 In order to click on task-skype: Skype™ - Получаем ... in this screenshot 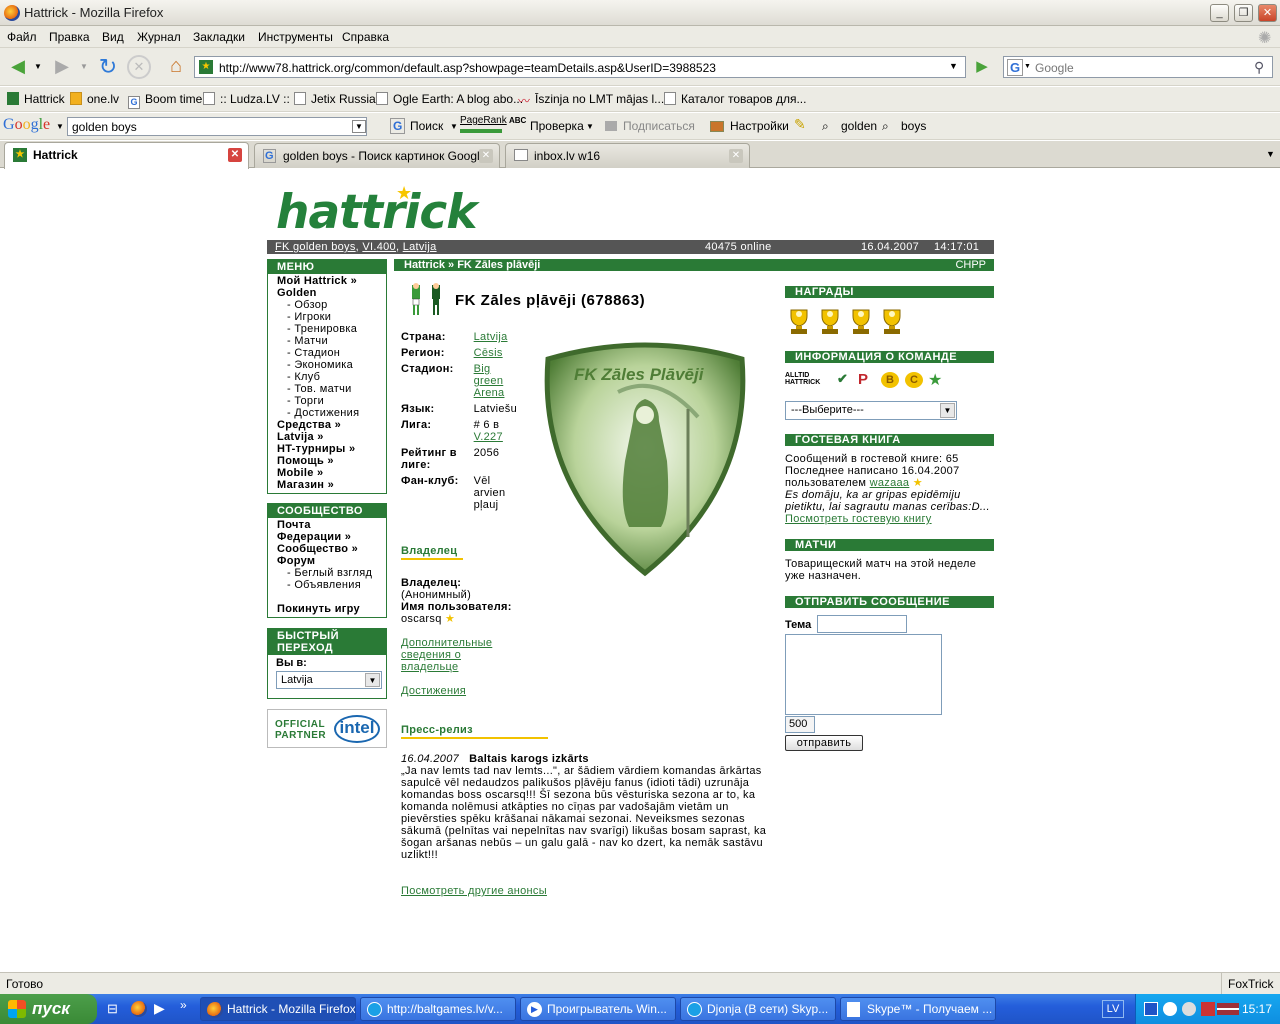, I will do `click(918, 1009)`.